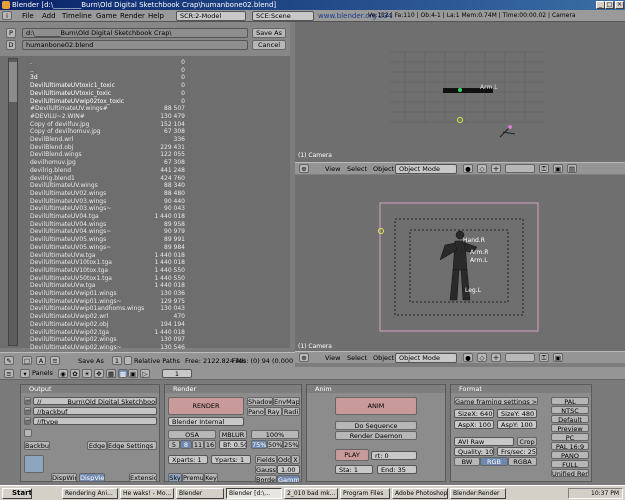  I want to click on gamma-button: Gamma, so click(288, 479).